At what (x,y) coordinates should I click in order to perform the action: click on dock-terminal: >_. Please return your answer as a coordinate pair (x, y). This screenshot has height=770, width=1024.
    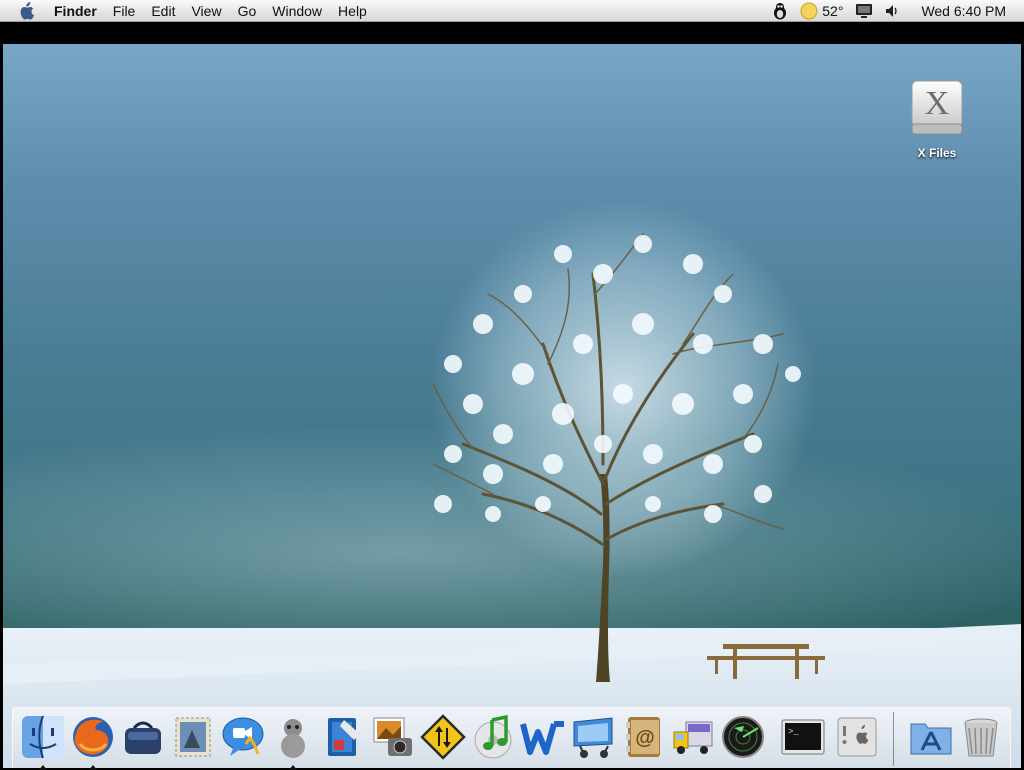
    Looking at the image, I should click on (803, 737).